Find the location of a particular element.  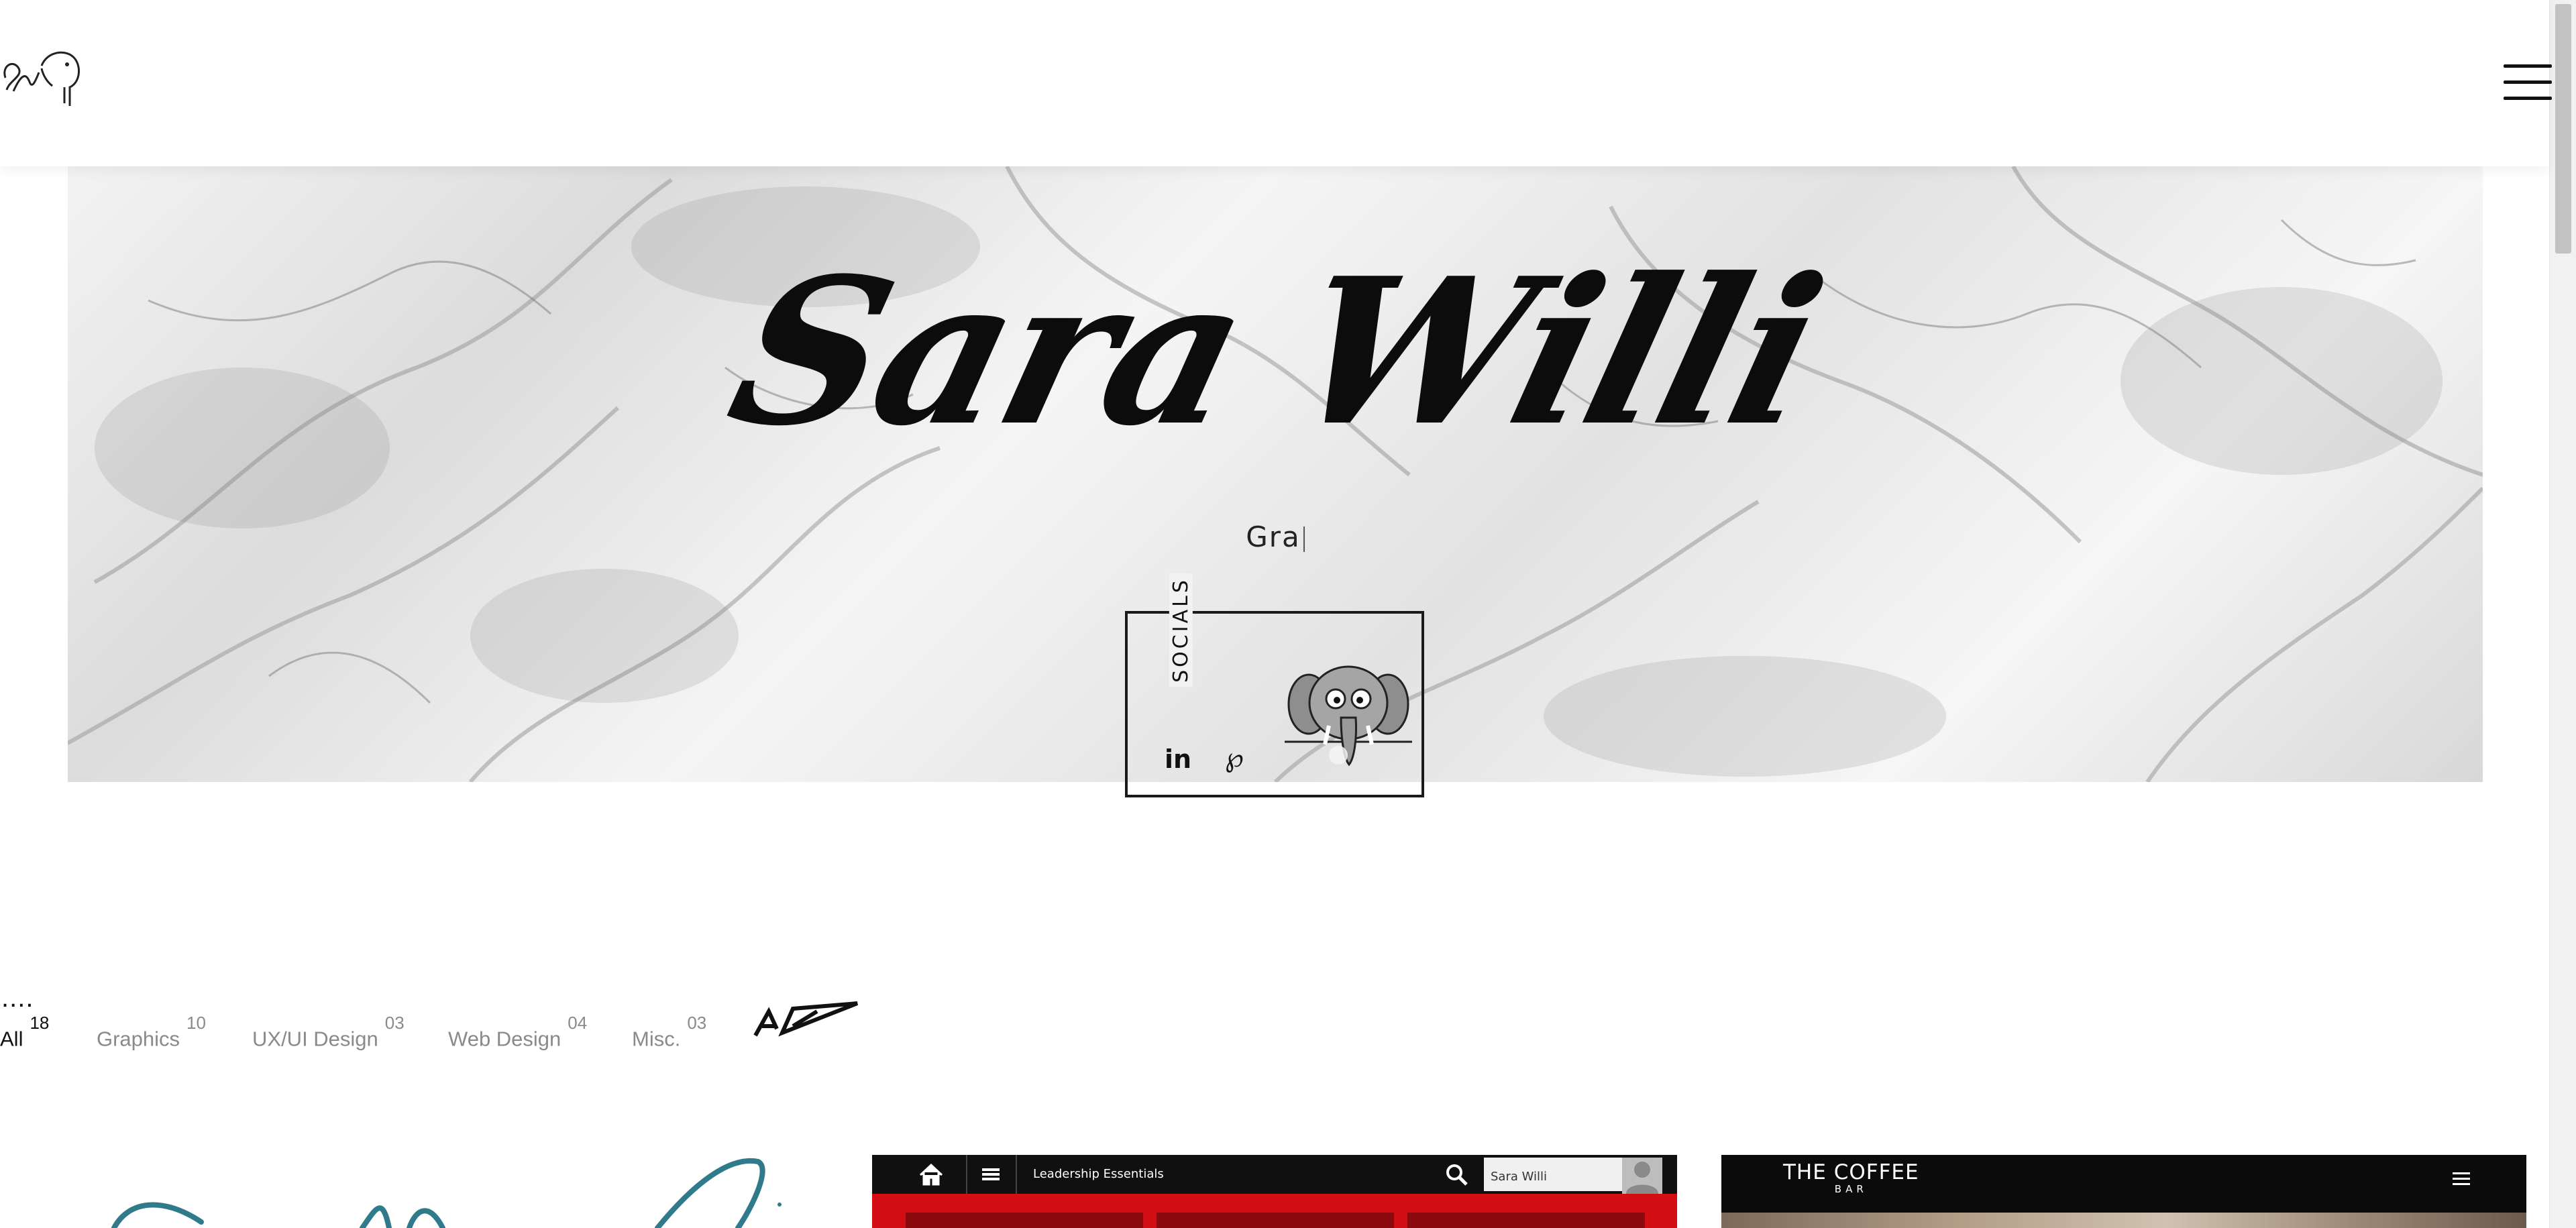

sw-elephant-logo is located at coordinates (43, 76).